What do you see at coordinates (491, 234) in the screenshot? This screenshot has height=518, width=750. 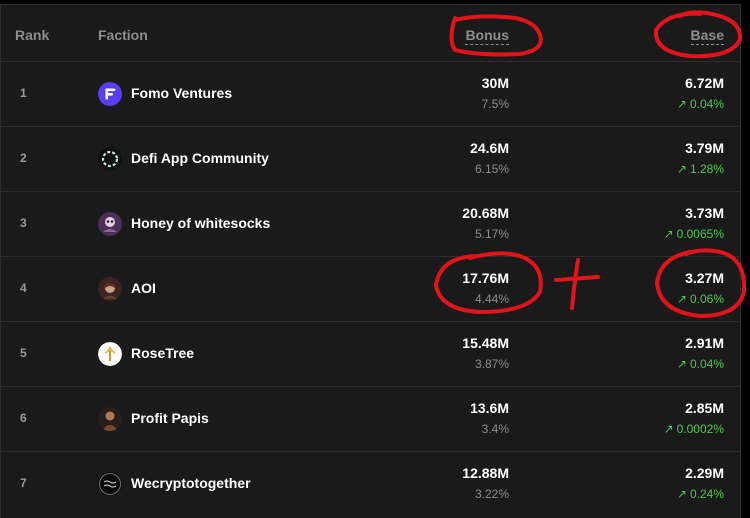 I see `bonus-percent: 5.17%` at bounding box center [491, 234].